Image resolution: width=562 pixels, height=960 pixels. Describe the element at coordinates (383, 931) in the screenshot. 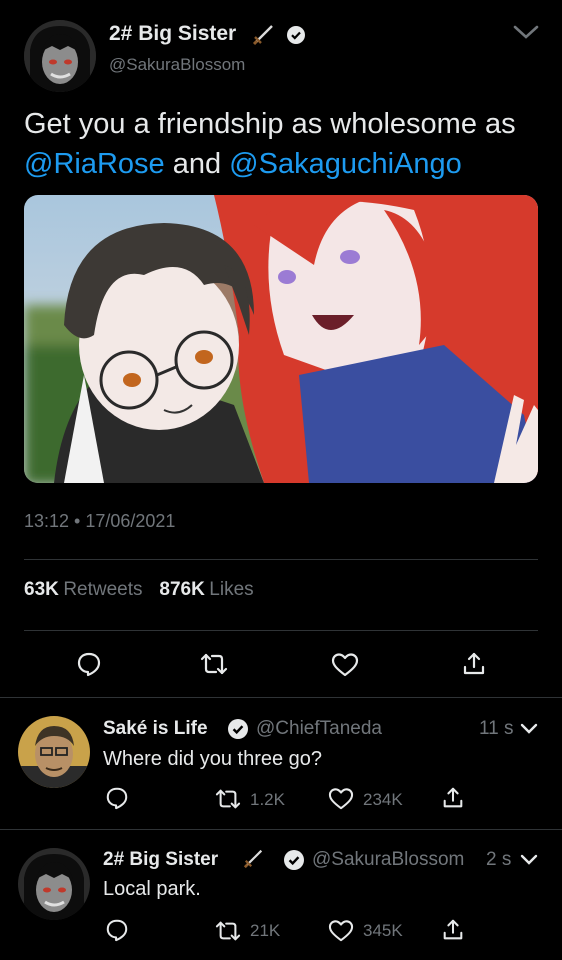

I see `reply-like-count: 345K` at that location.